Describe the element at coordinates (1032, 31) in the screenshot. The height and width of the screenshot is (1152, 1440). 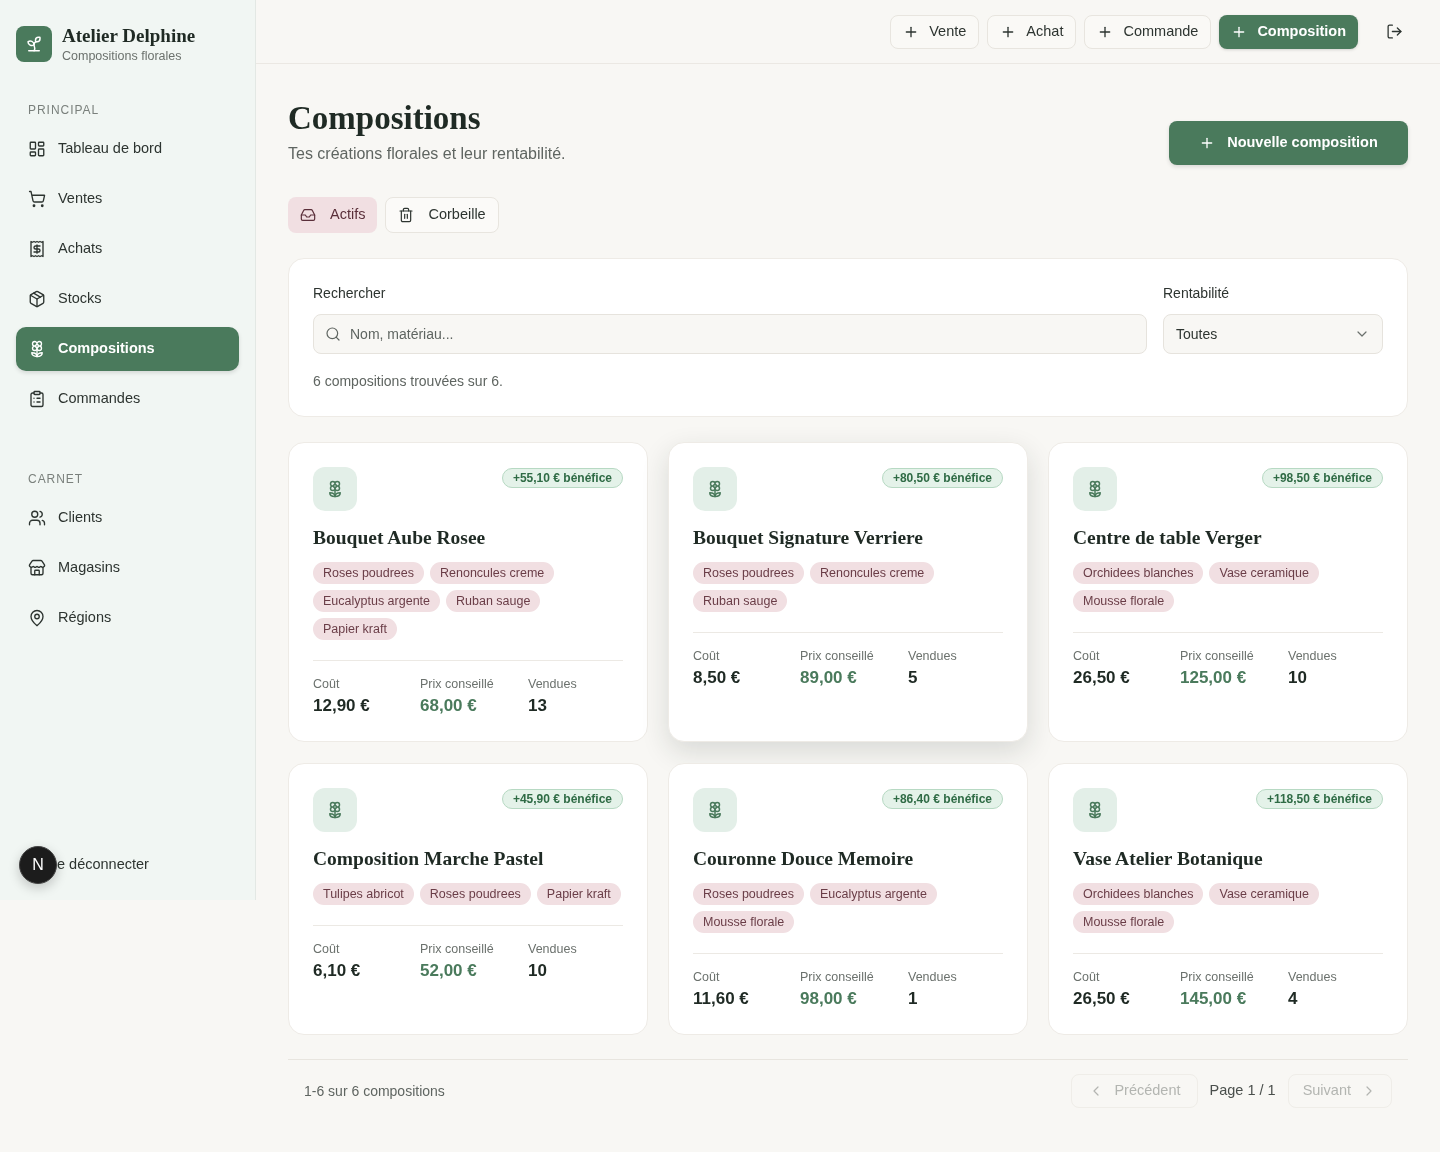
I see `add-action-button: Achat` at that location.